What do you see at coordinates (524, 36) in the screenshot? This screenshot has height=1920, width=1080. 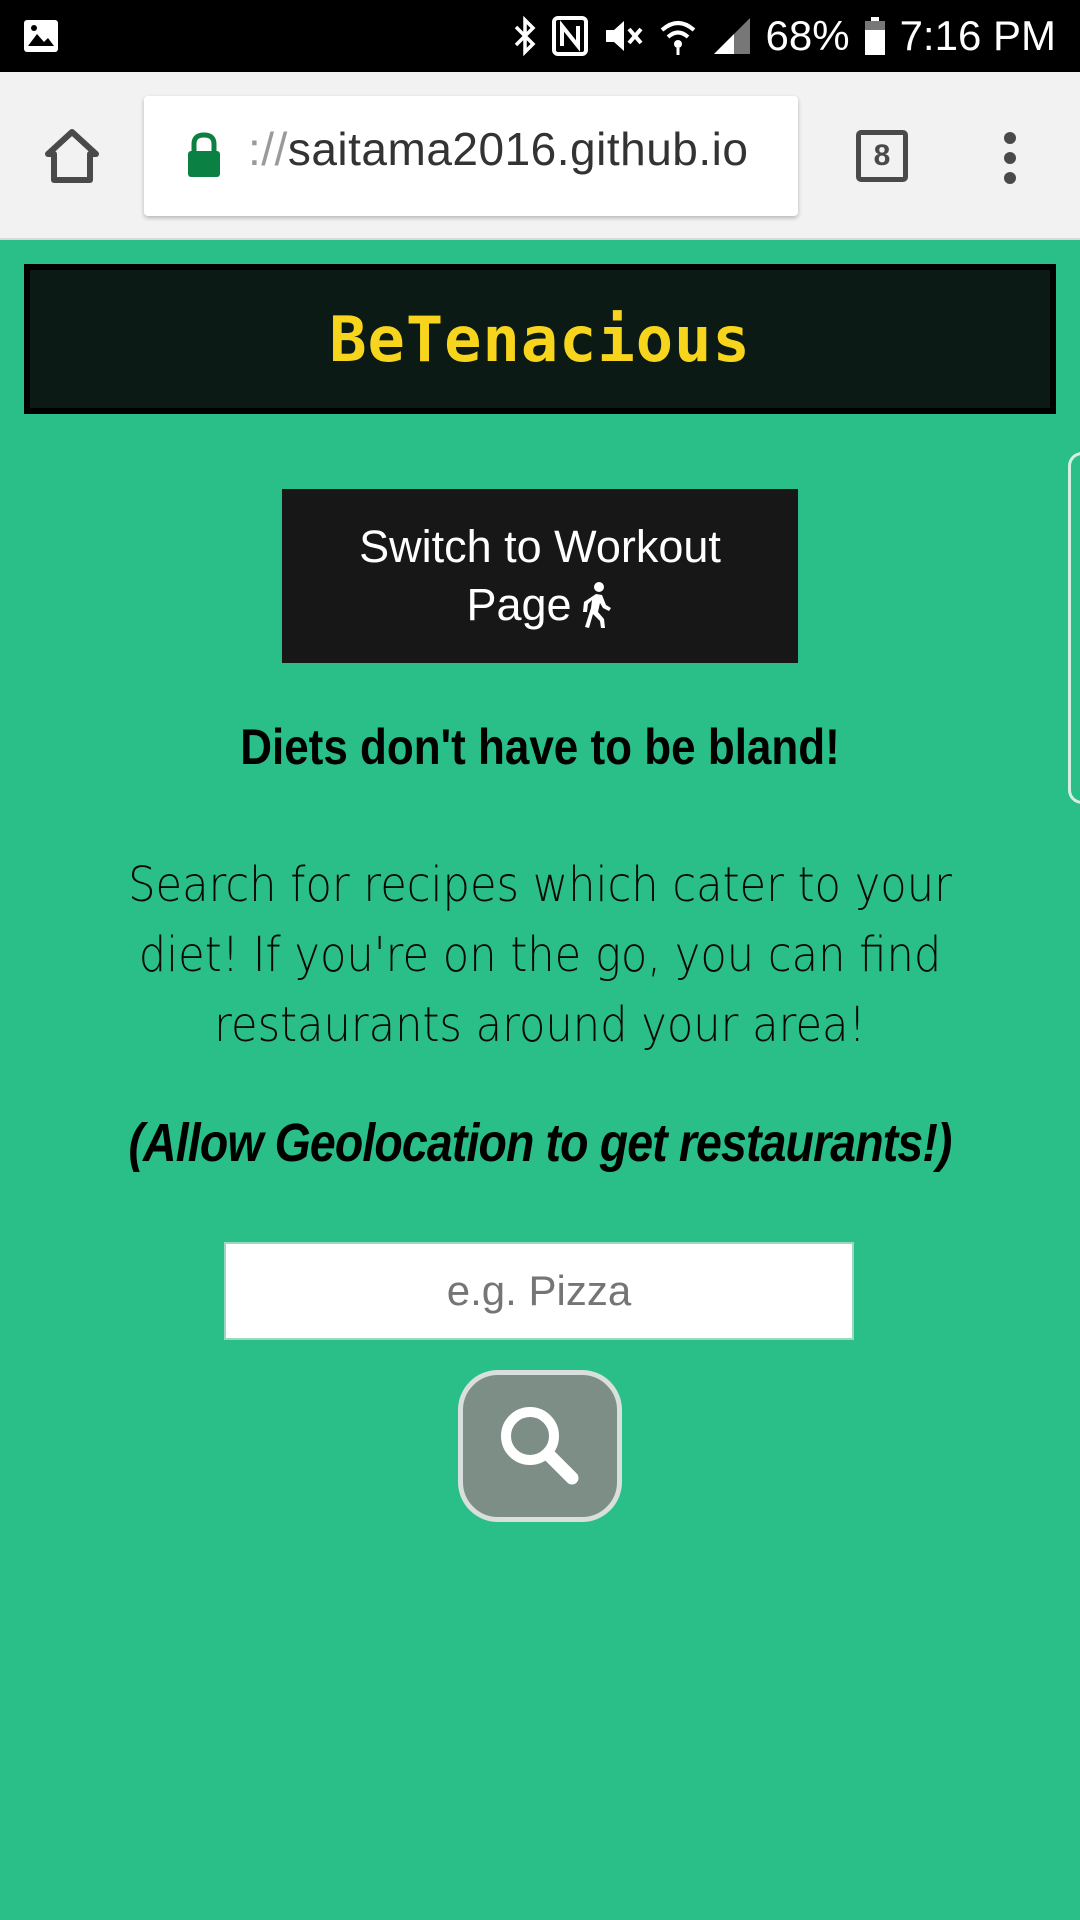 I see `bluetooth-icon` at bounding box center [524, 36].